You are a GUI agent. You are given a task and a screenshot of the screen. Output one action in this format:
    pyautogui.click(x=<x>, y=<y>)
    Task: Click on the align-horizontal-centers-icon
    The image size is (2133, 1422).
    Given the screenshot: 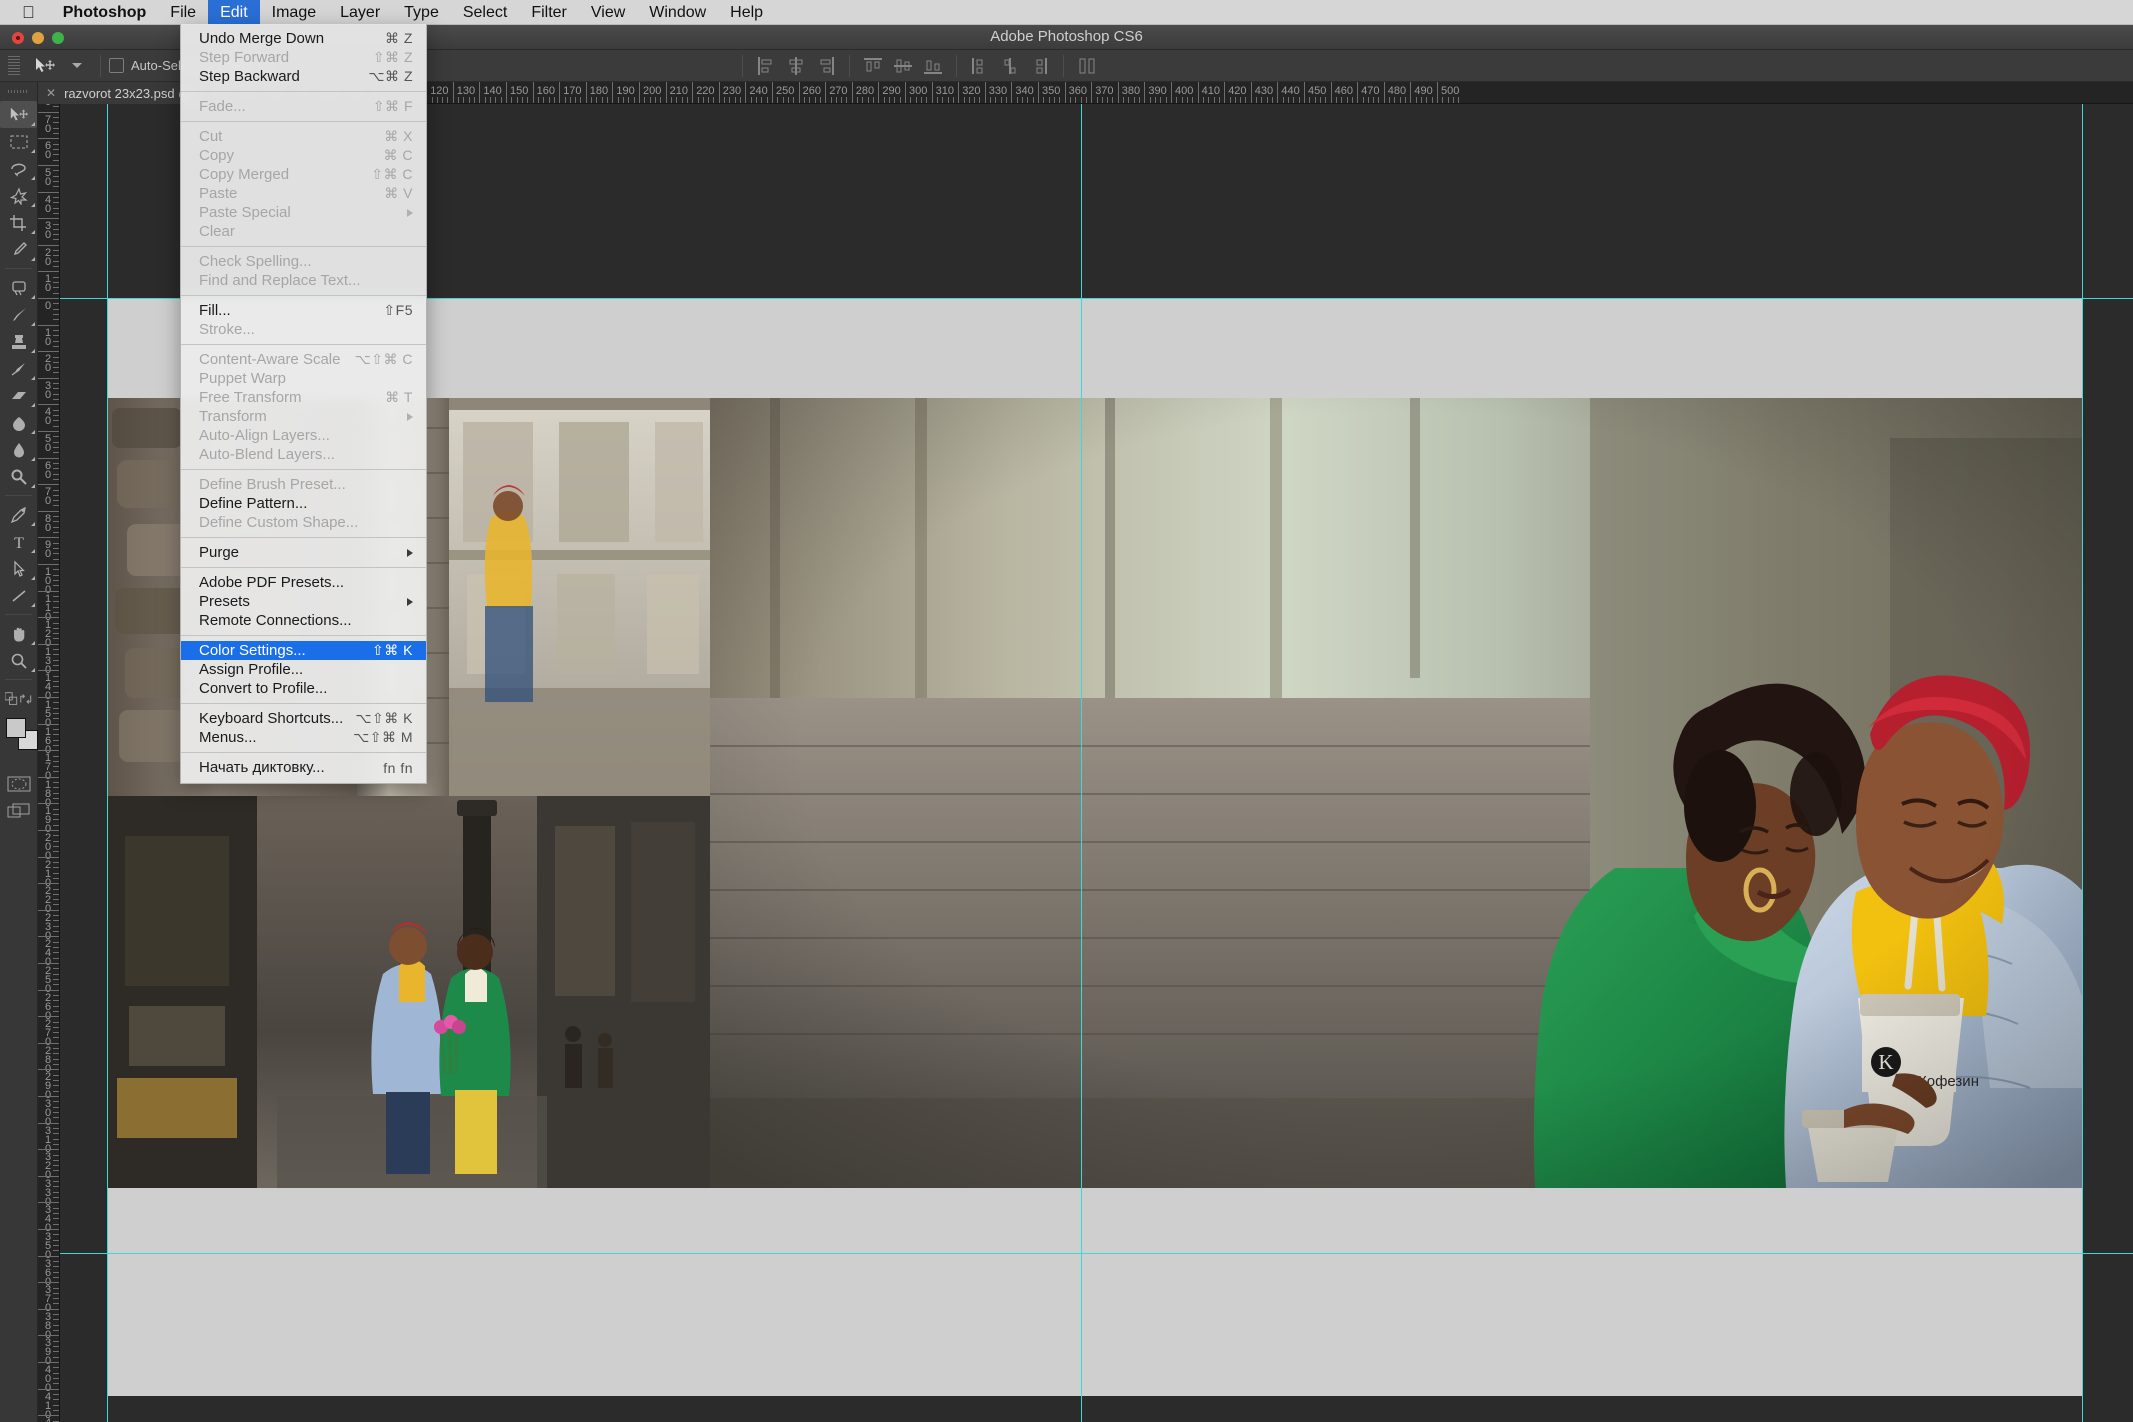 What is the action you would take?
    pyautogui.click(x=796, y=66)
    